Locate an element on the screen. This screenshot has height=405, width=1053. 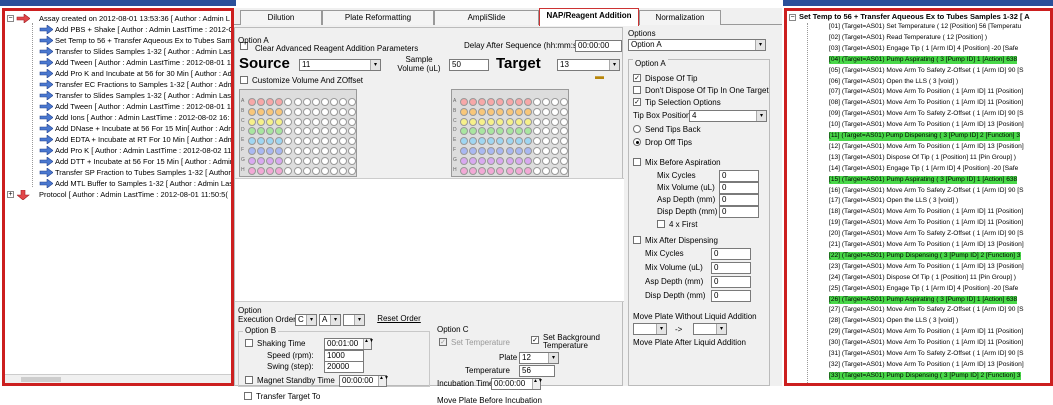
move-without-to-select: ▾ is located at coordinates (710, 329).